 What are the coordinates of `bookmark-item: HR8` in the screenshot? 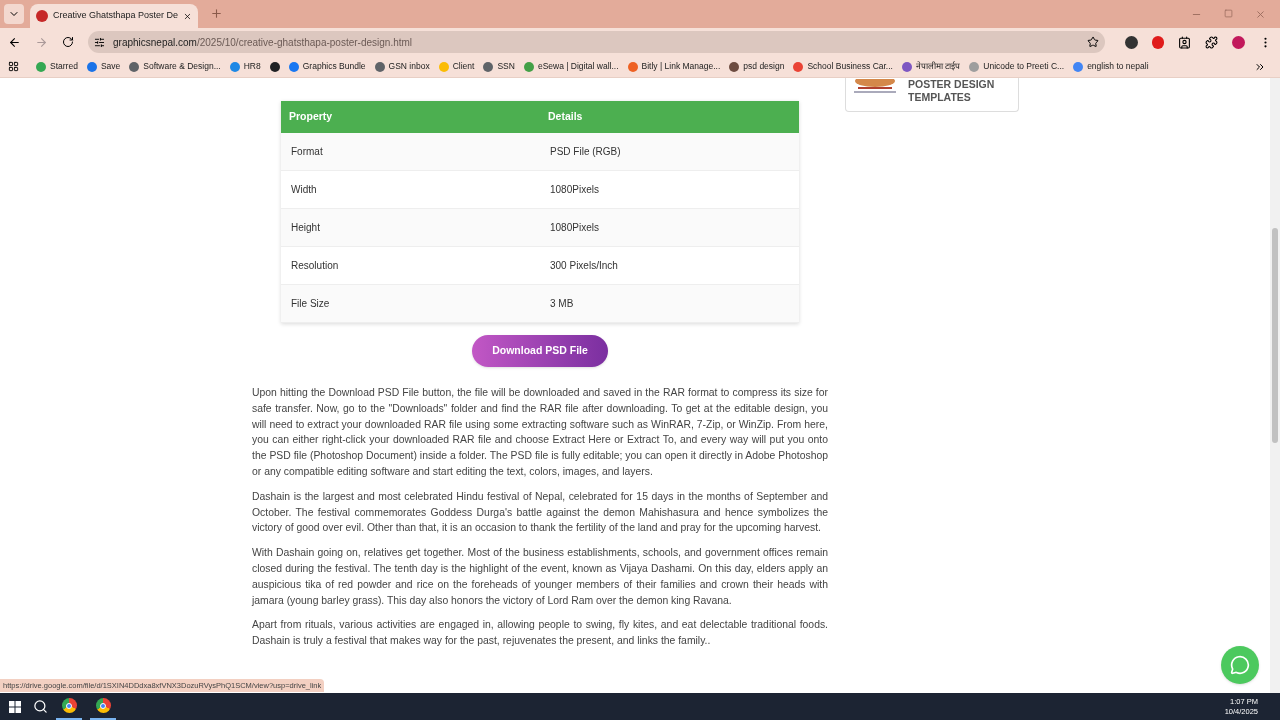 It's located at (245, 66).